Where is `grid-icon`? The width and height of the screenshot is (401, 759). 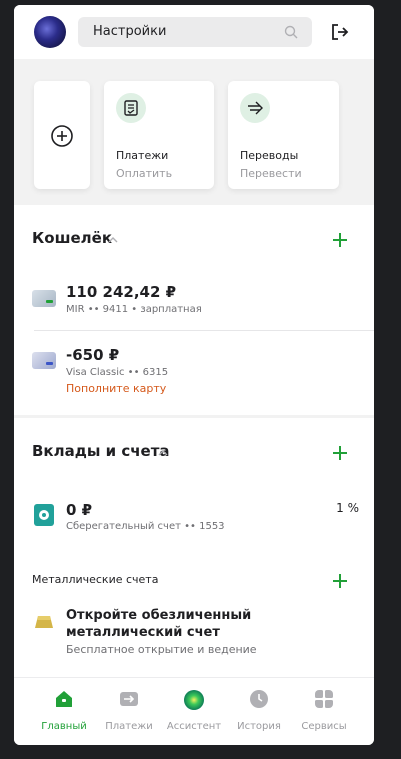
grid-icon is located at coordinates (324, 699).